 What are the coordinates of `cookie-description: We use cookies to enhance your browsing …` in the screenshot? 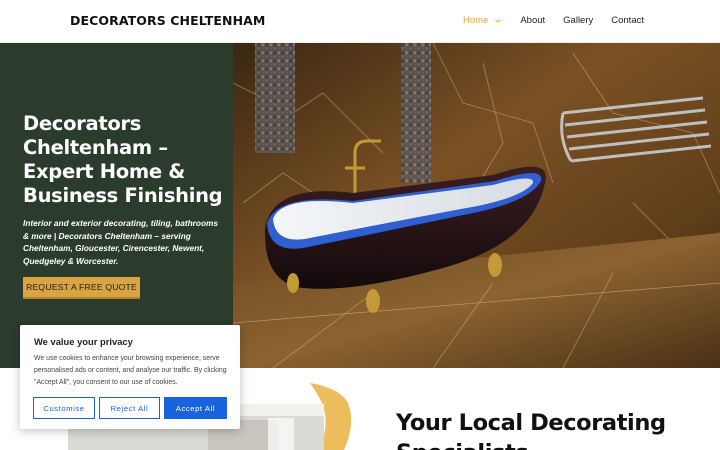 It's located at (130, 370).